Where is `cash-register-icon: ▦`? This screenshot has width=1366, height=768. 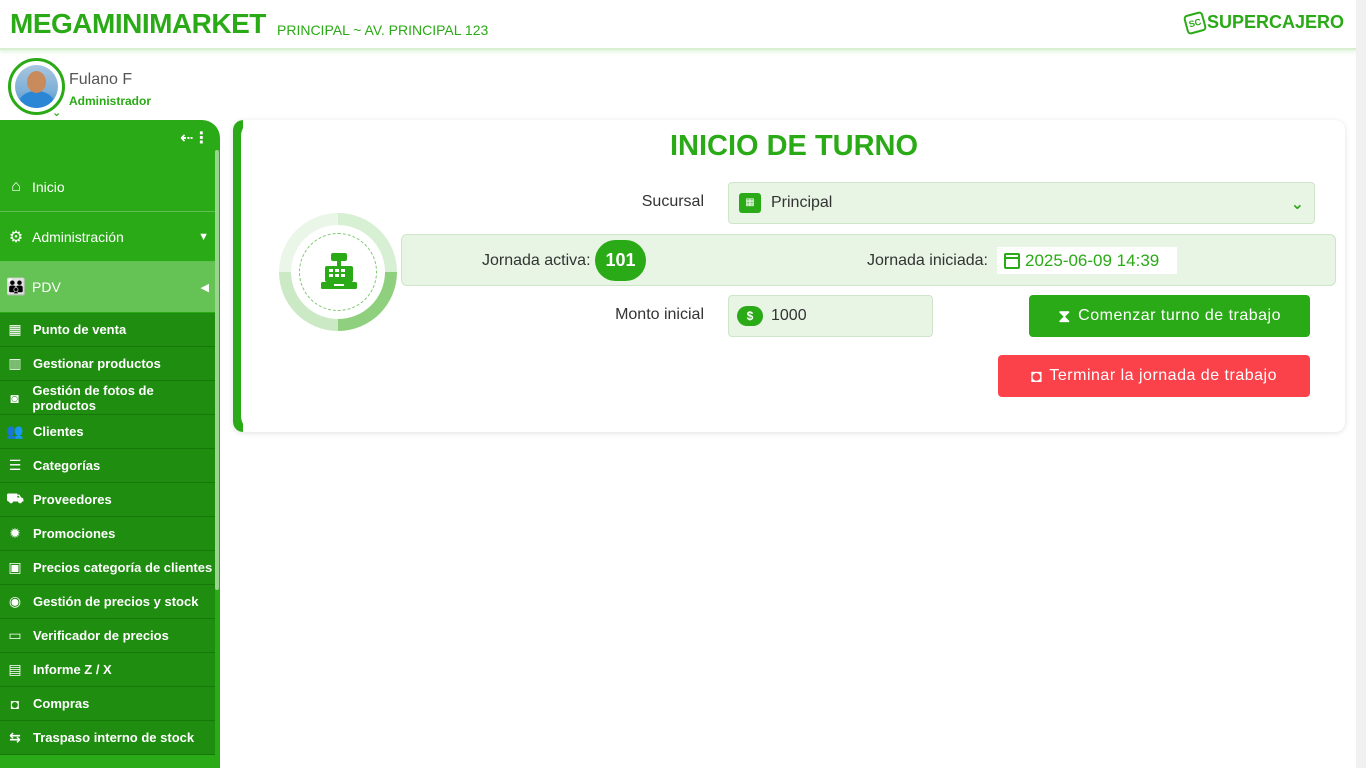 cash-register-icon: ▦ is located at coordinates (15, 329).